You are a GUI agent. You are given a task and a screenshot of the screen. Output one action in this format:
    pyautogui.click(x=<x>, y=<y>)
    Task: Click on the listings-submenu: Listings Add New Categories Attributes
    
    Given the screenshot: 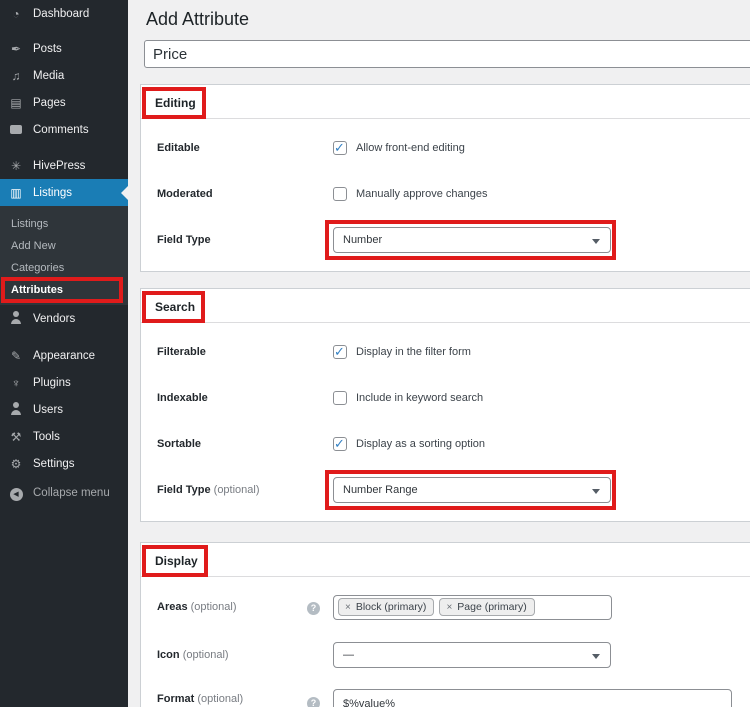 What is the action you would take?
    pyautogui.click(x=64, y=255)
    